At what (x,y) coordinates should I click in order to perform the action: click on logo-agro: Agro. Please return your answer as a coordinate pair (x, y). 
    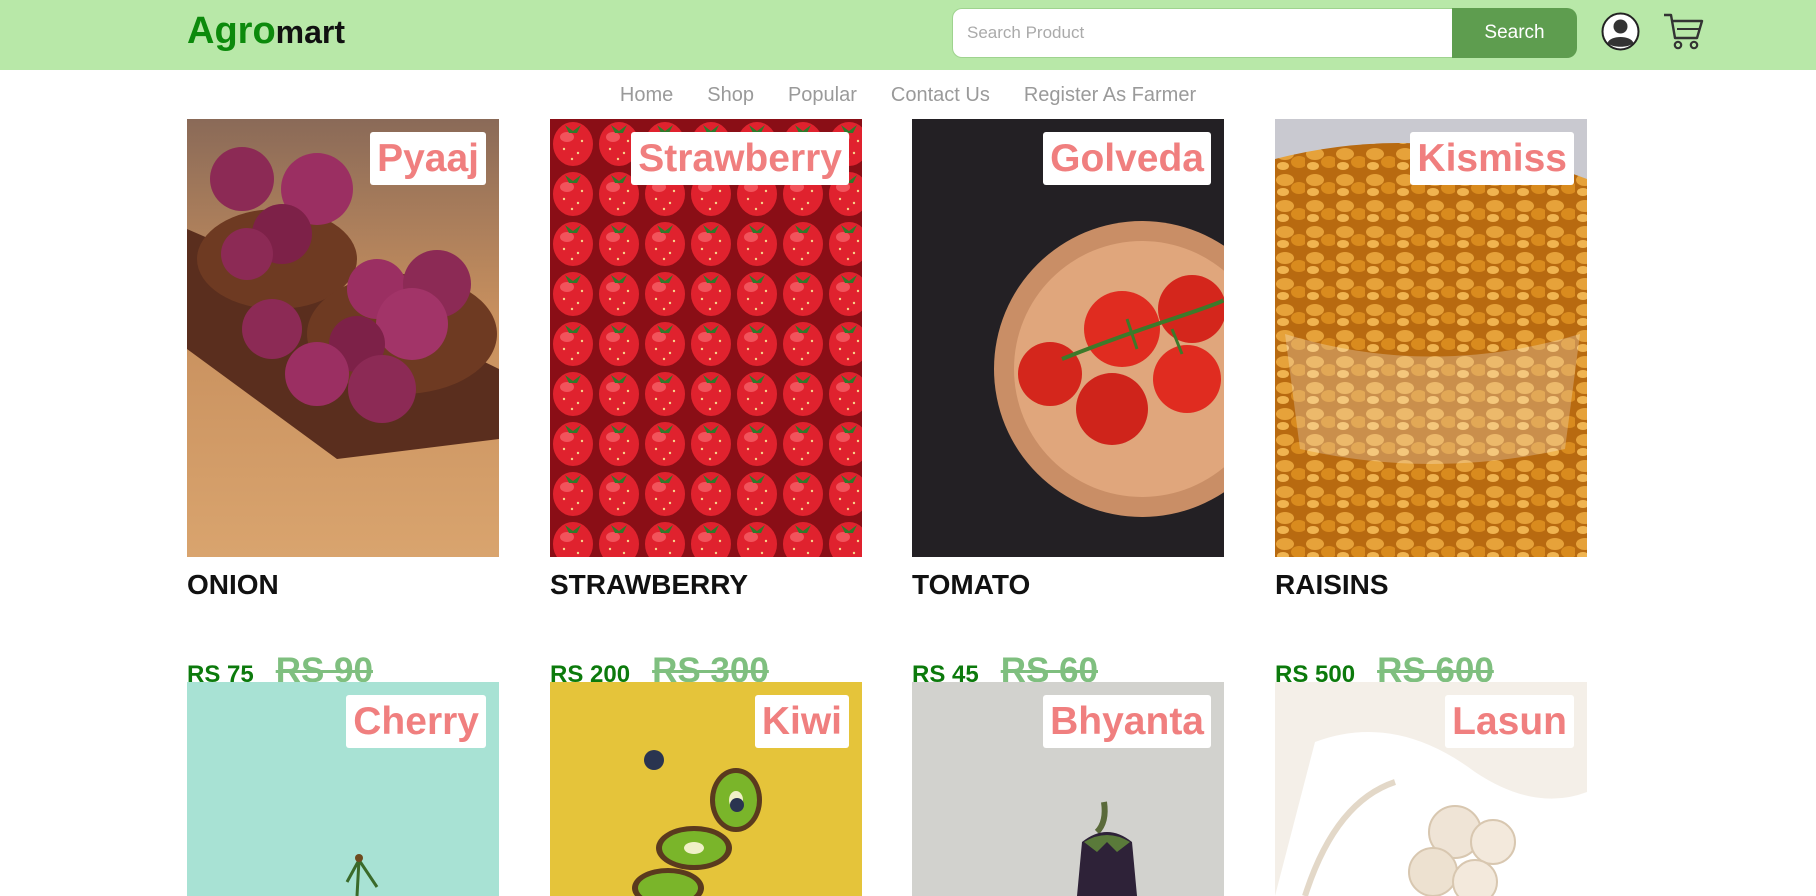
    Looking at the image, I should click on (231, 31).